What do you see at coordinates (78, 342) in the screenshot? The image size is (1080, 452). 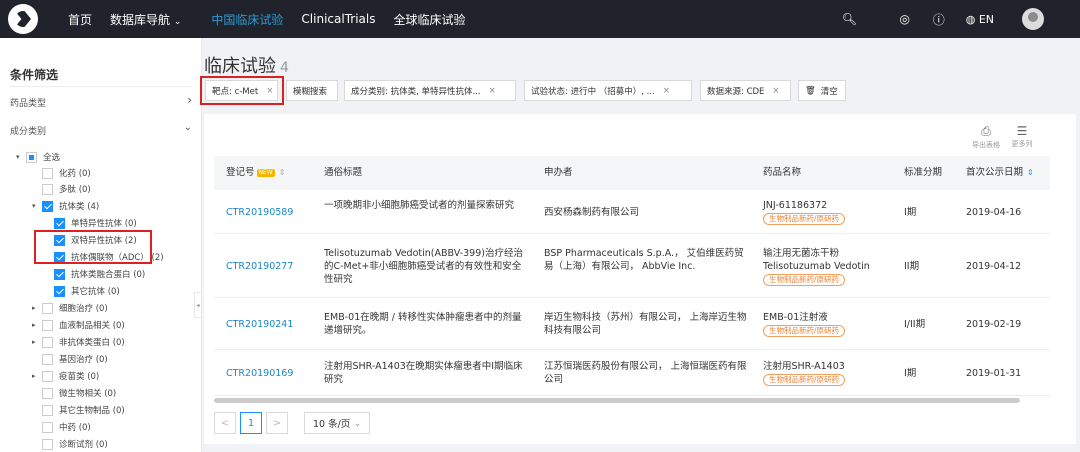 I see `tree-item: ▸ 非抗体类蛋白 (0)` at bounding box center [78, 342].